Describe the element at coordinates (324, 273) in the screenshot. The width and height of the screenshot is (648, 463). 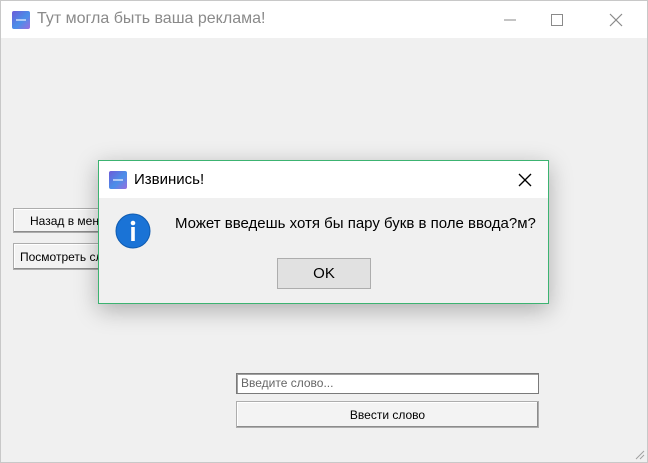
I see `ok-button: OK` at that location.